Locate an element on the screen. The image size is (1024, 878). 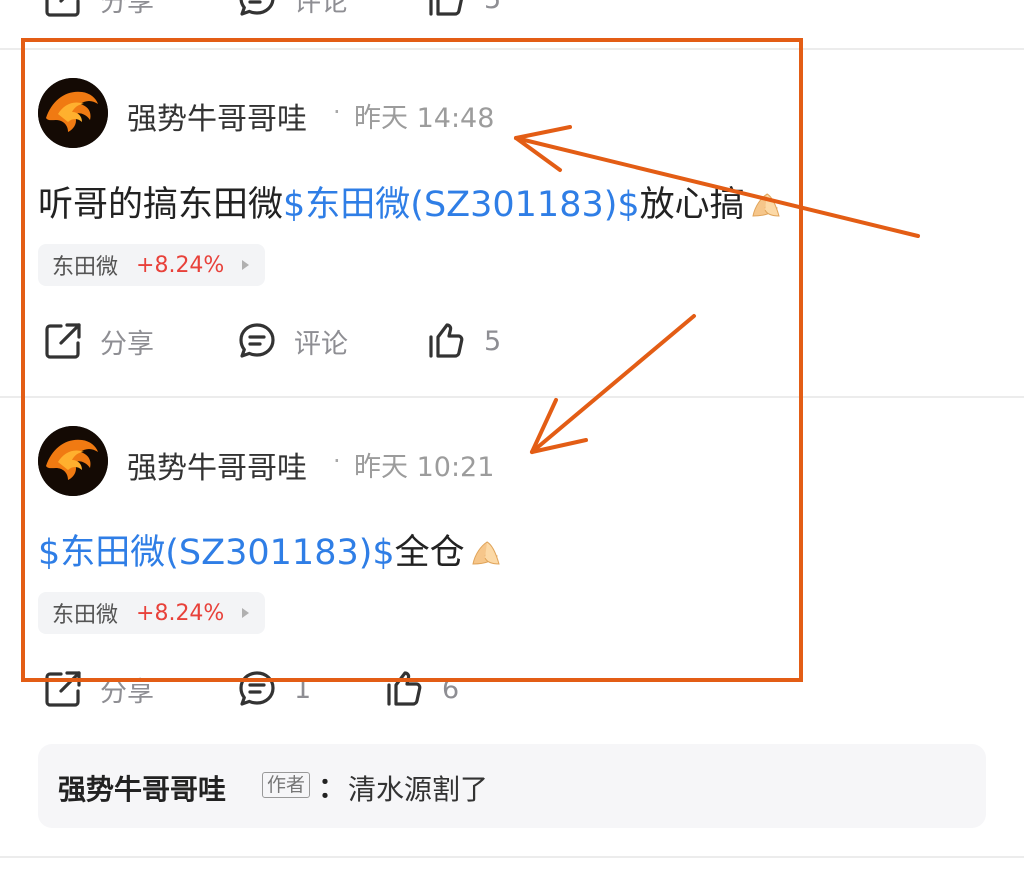
post-time: 昨天 14:48 is located at coordinates (424, 118).